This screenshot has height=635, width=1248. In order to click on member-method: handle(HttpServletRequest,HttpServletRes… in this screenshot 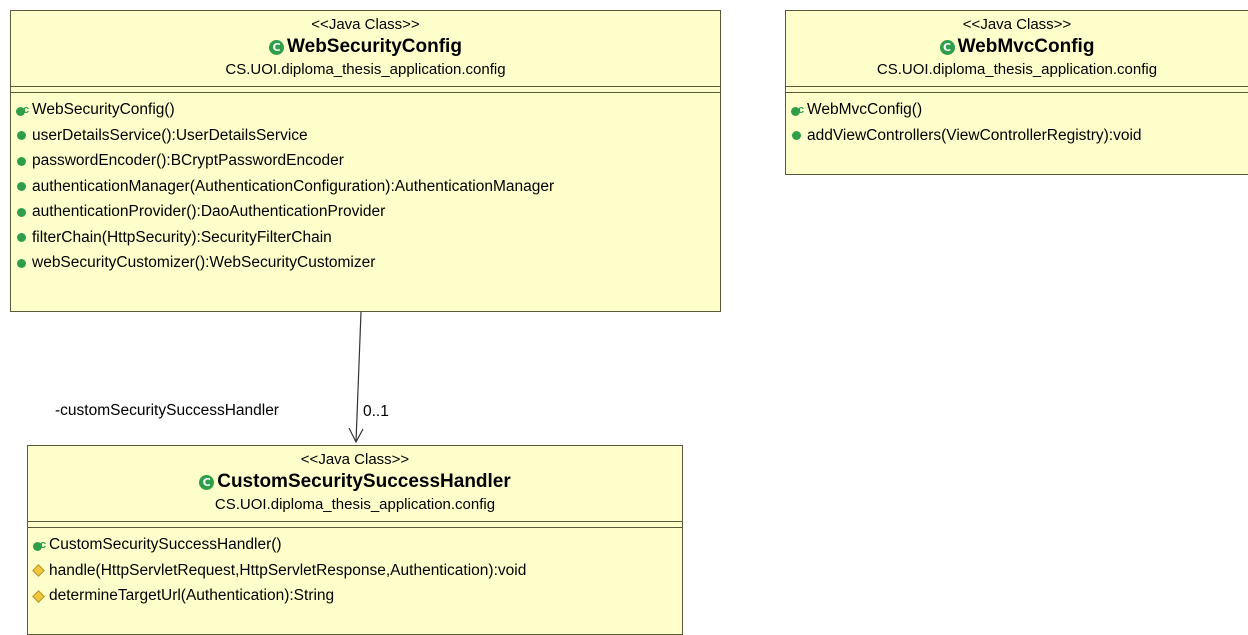, I will do `click(357, 571)`.